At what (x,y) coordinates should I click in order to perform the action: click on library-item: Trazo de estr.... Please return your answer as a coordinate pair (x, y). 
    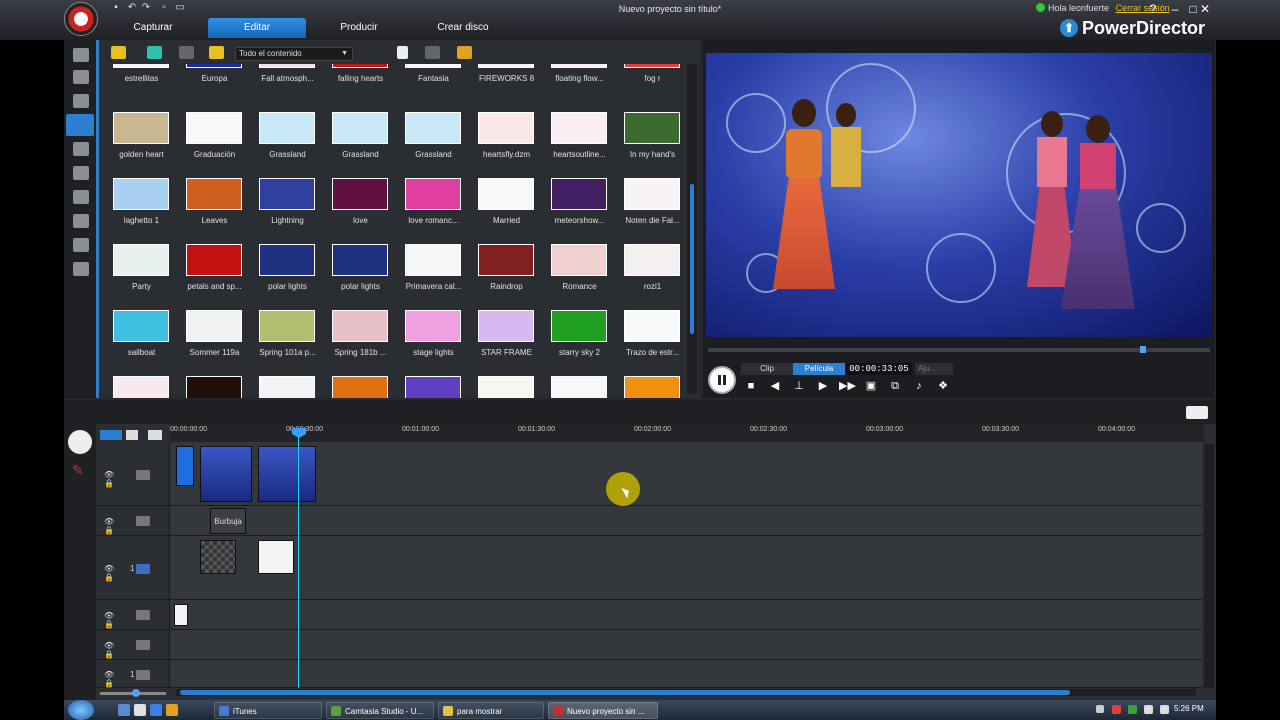
    Looking at the image, I should click on (650, 343).